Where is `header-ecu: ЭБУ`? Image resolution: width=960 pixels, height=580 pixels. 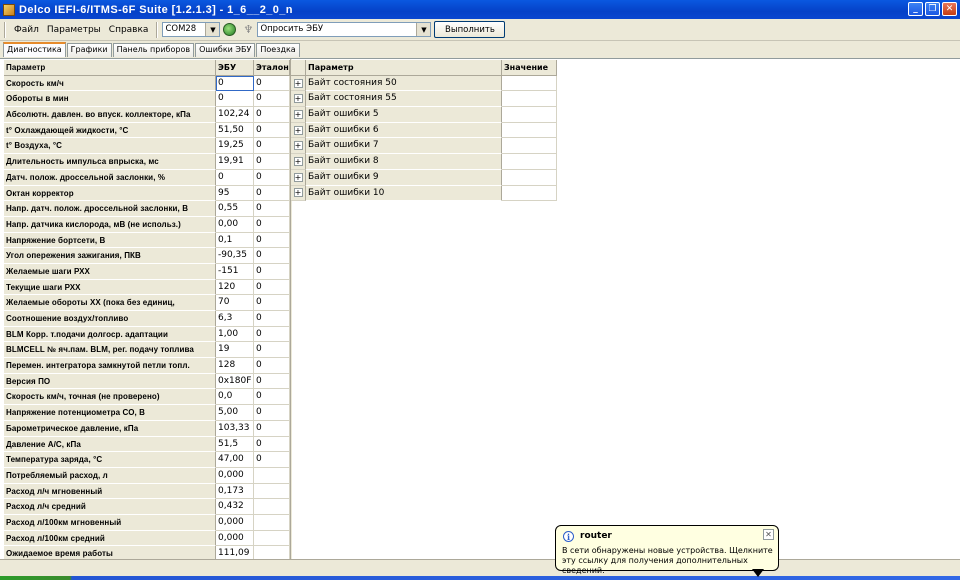 header-ecu: ЭБУ is located at coordinates (235, 68).